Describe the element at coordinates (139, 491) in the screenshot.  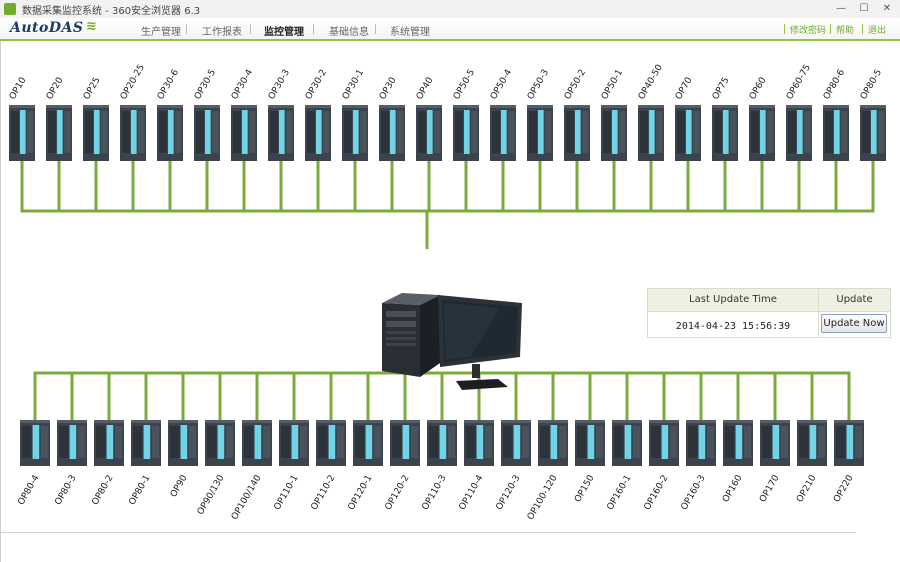
I see `station-label: OP80-1` at that location.